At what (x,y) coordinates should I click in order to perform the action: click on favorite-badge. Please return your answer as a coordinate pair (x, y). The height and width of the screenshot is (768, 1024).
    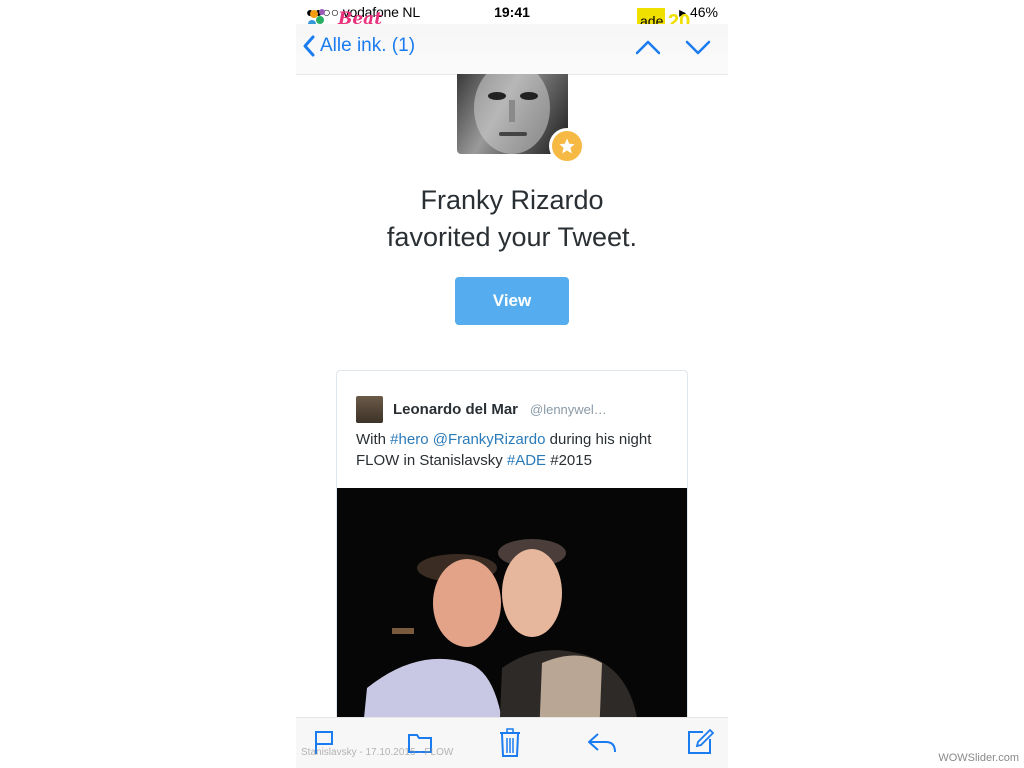
    Looking at the image, I should click on (567, 146).